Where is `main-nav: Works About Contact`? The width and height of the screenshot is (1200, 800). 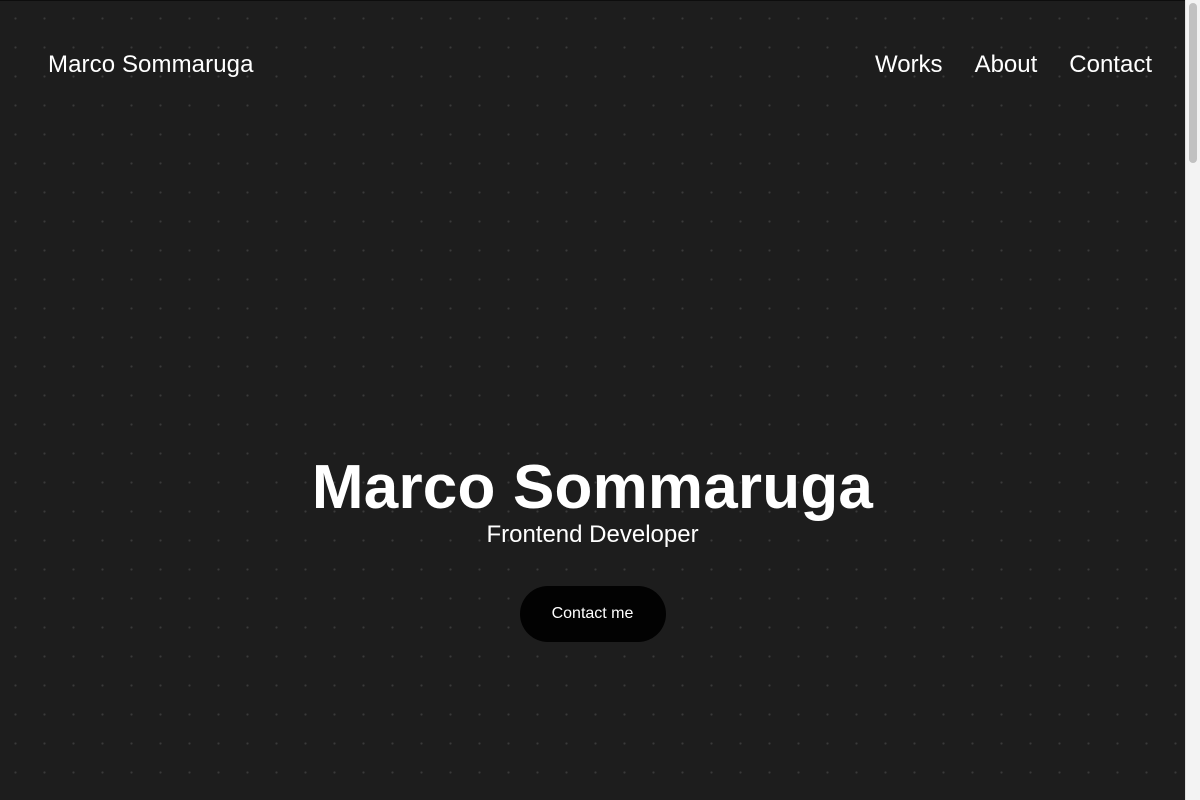
main-nav: Works About Contact is located at coordinates (1013, 65).